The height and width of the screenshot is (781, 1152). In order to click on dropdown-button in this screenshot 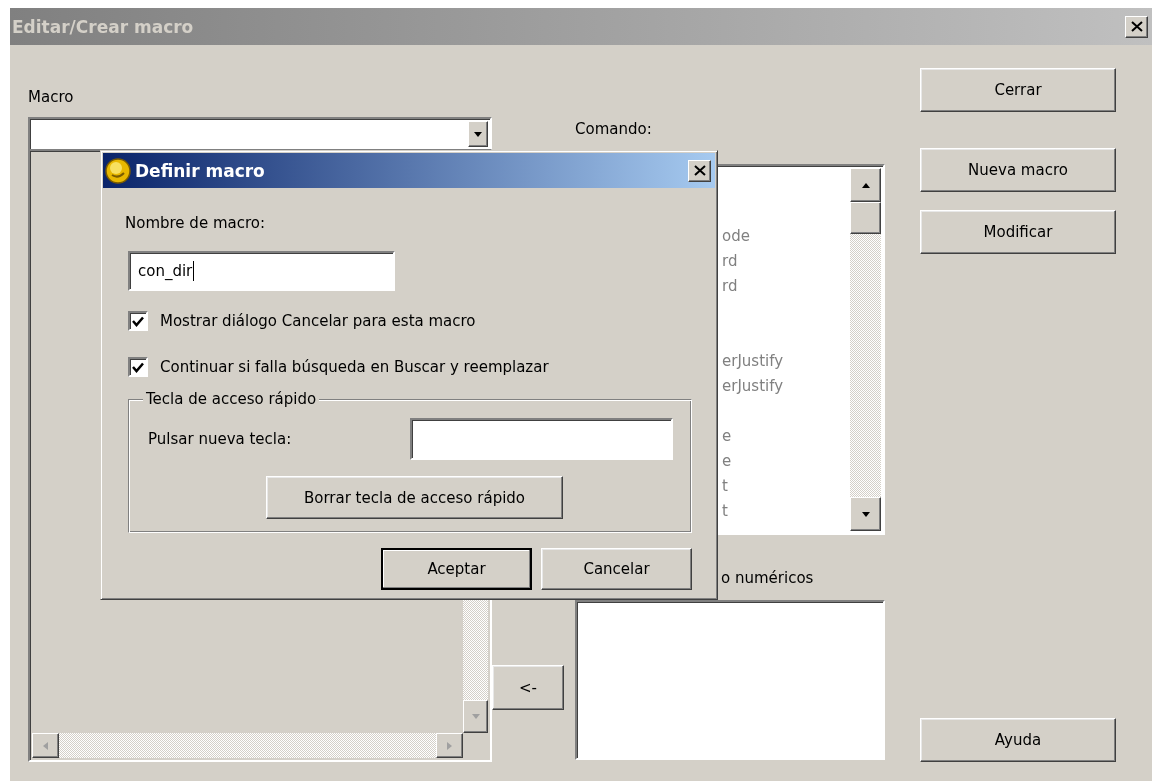, I will do `click(478, 134)`.